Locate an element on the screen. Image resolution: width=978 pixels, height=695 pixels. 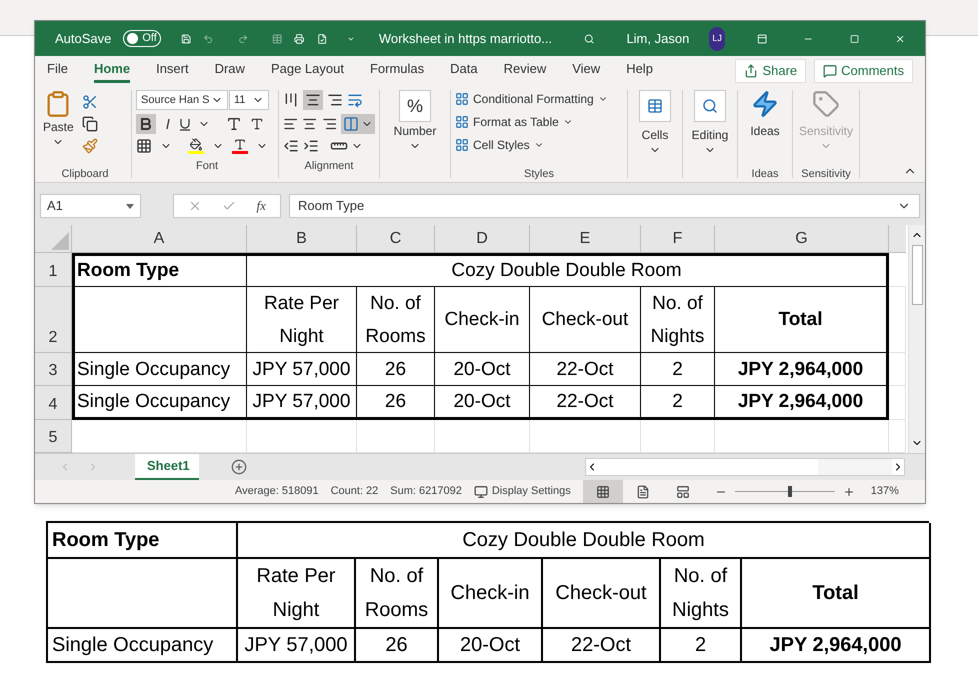
format-painter-icon is located at coordinates (90, 146).